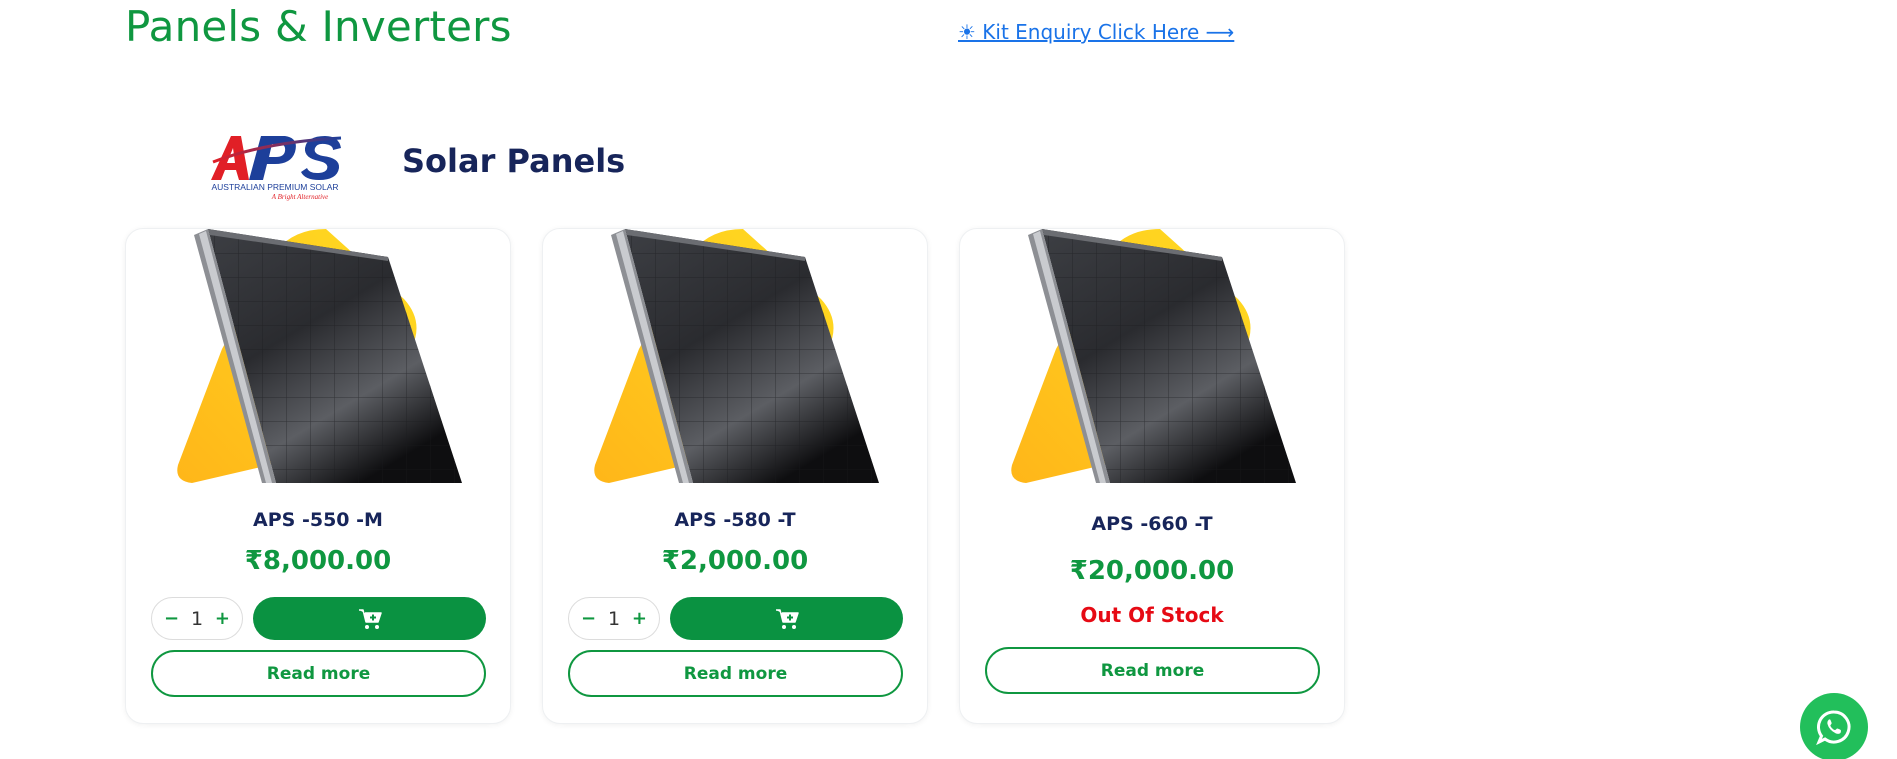 The height and width of the screenshot is (759, 1897). Describe the element at coordinates (318, 561) in the screenshot. I see `product-price: ₹8,000.00` at that location.